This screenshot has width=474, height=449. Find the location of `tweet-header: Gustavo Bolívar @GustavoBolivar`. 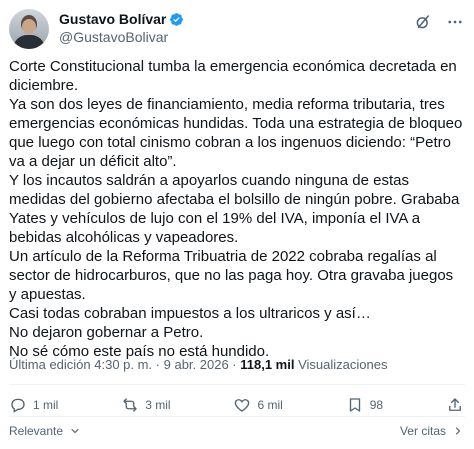

tweet-header: Gustavo Bolívar @GustavoBolivar is located at coordinates (236, 29).